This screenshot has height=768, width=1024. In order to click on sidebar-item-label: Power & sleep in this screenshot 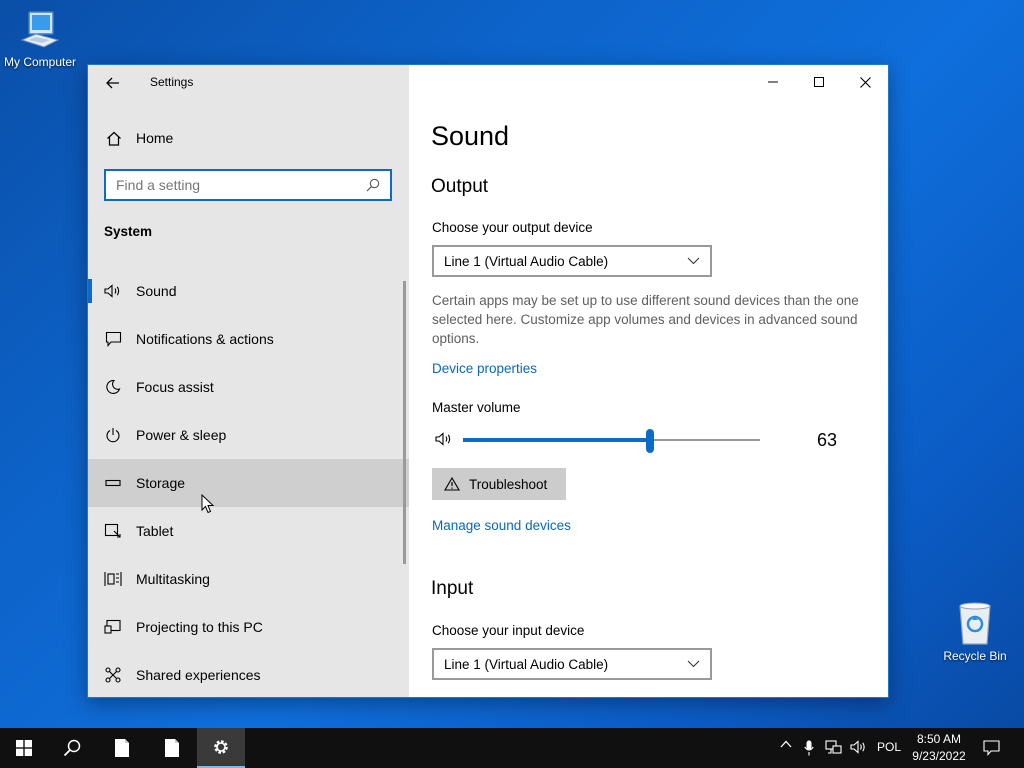, I will do `click(181, 435)`.